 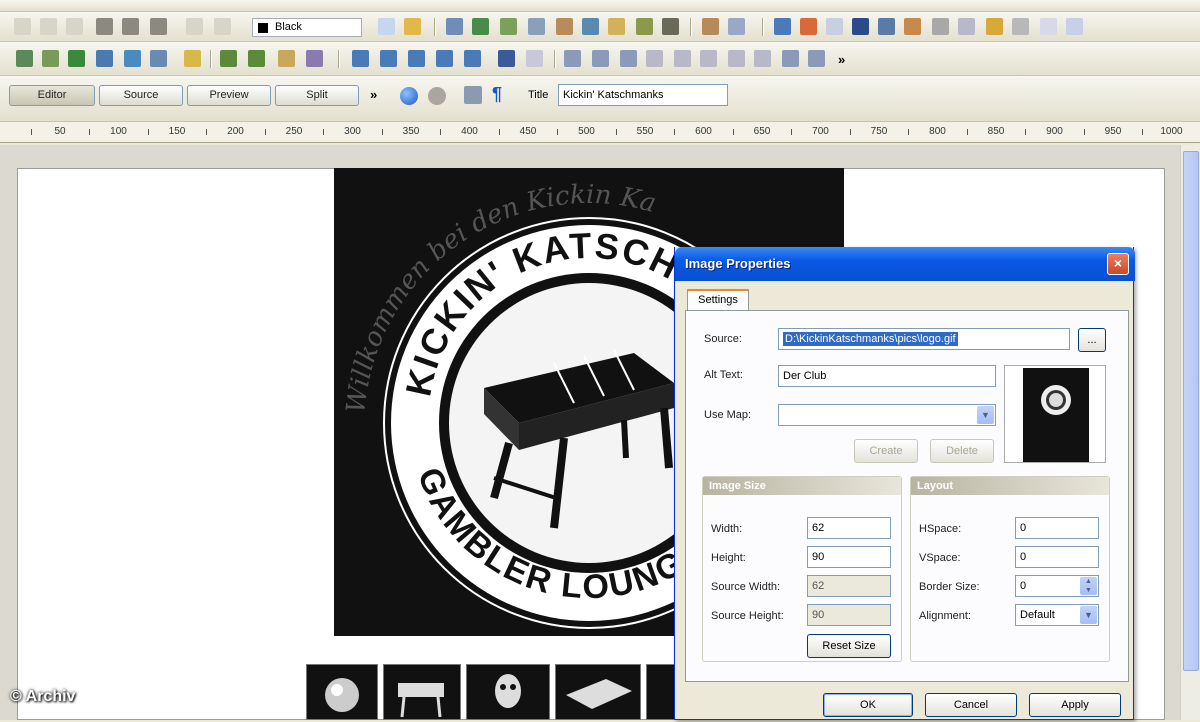 I want to click on object-icon, so click(x=616, y=26).